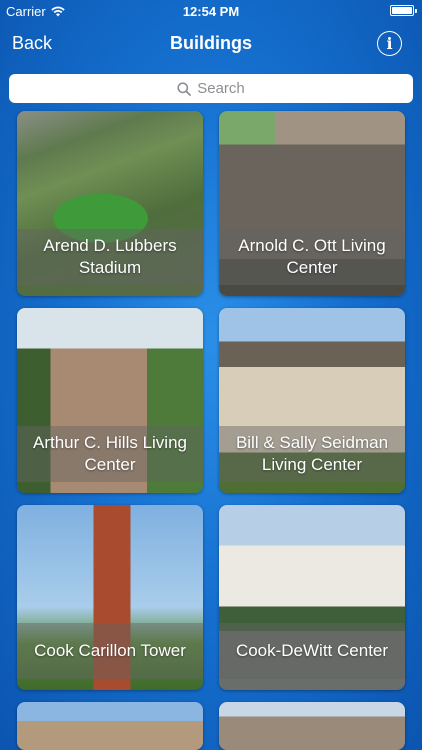 The width and height of the screenshot is (422, 750). I want to click on navigation-bar: Back Buildings i, so click(211, 44).